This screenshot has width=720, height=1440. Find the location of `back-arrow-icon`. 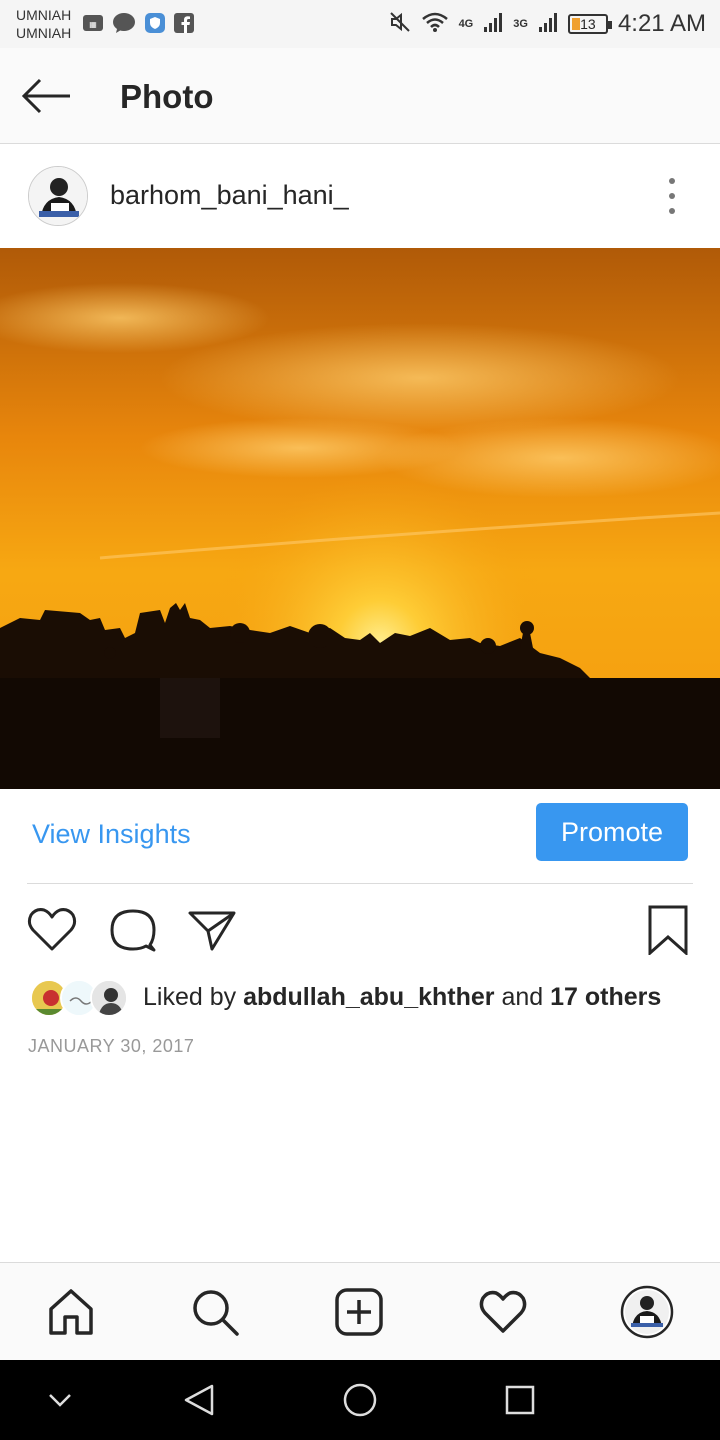

back-arrow-icon is located at coordinates (46, 96).